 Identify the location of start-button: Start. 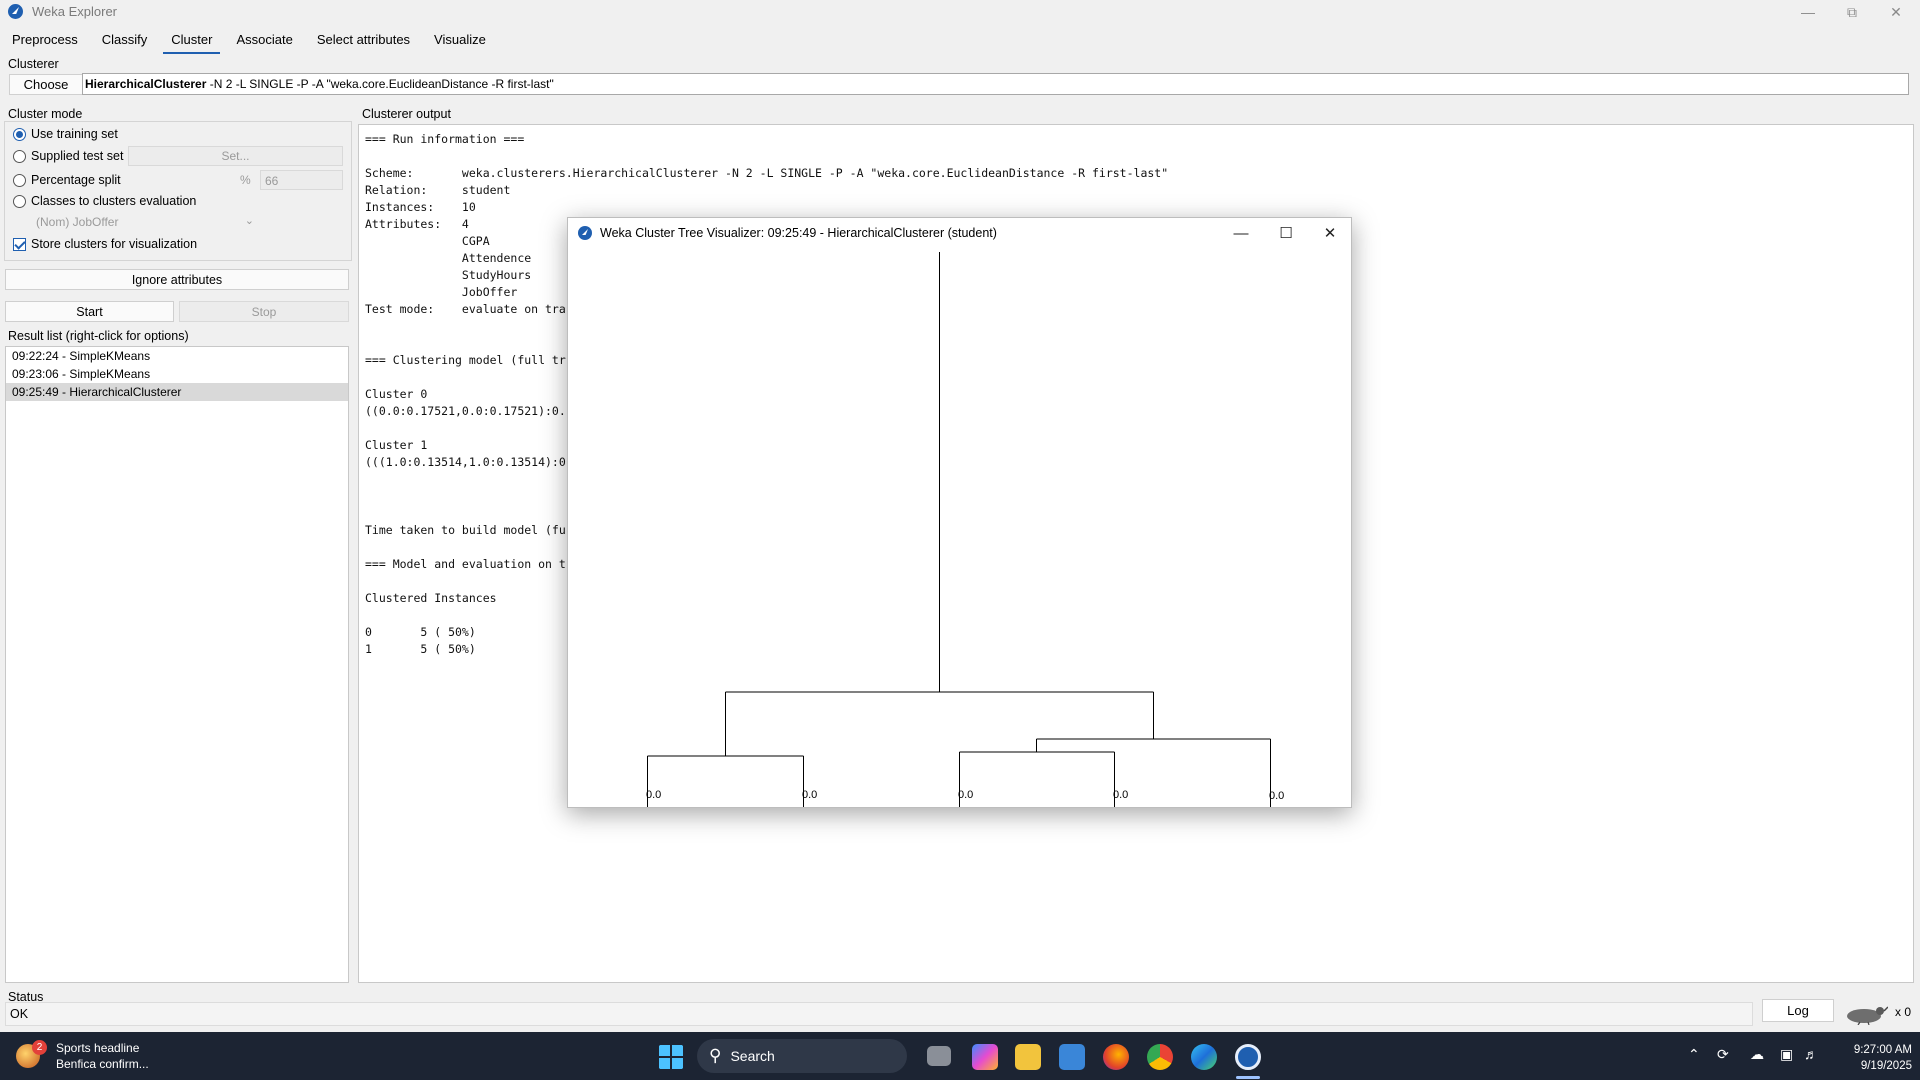
(89, 311).